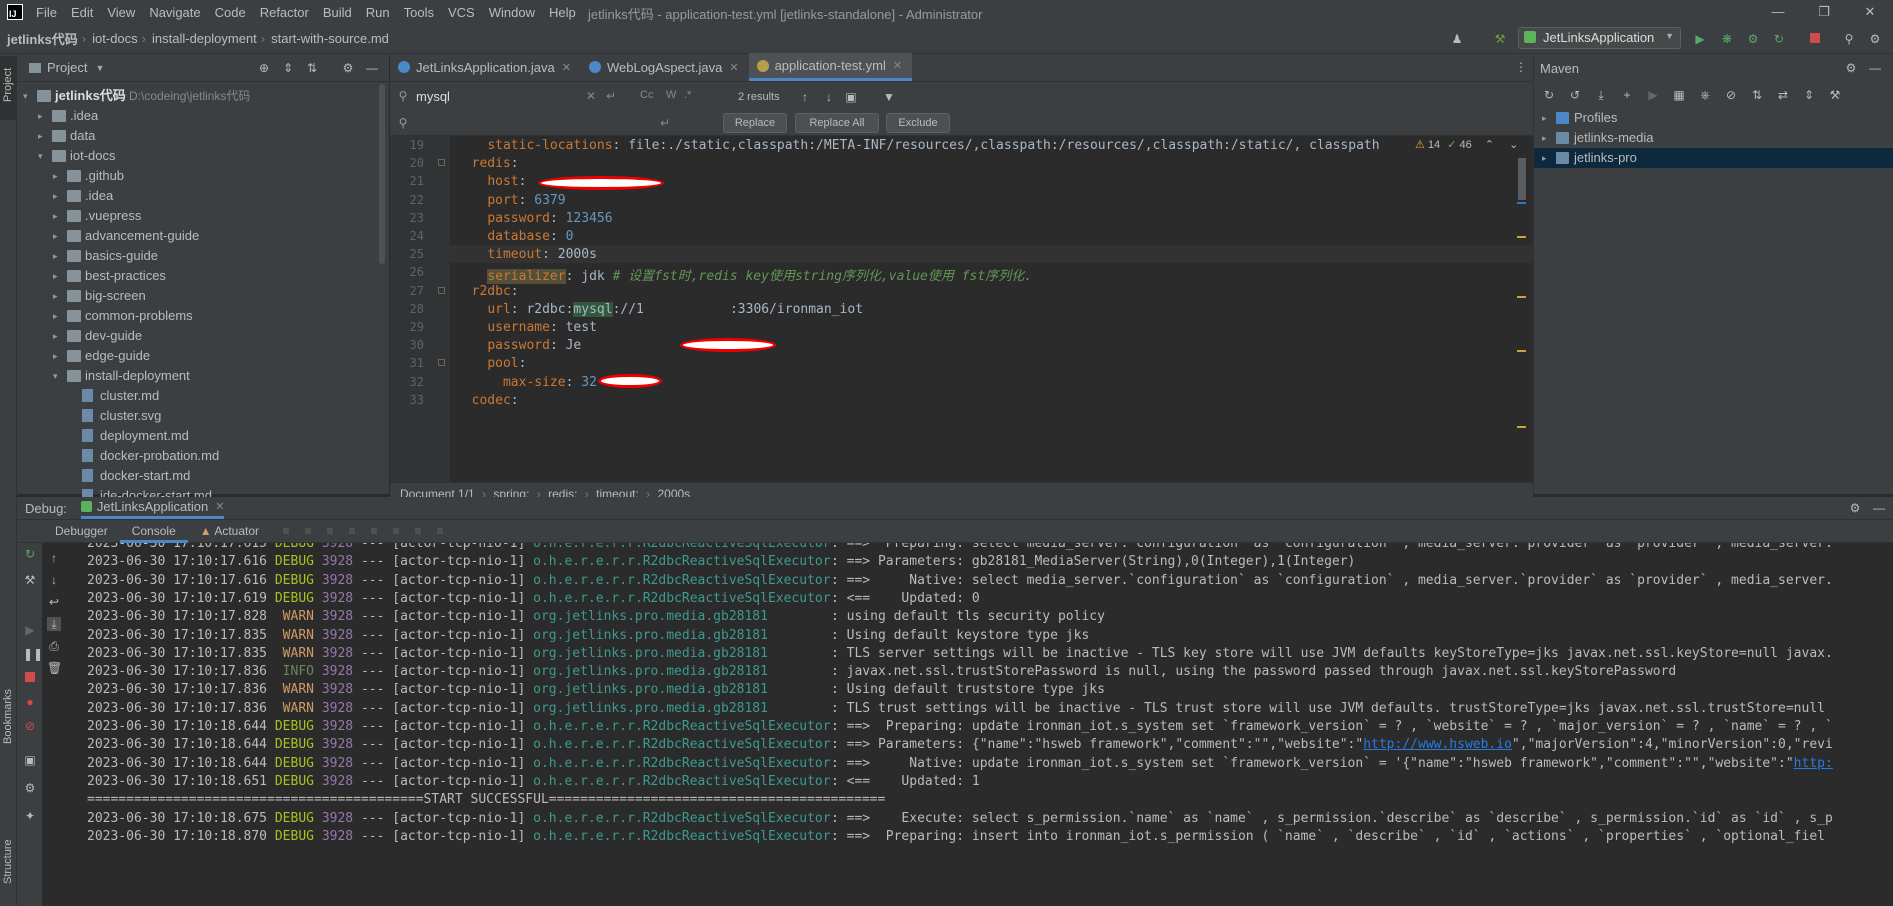  What do you see at coordinates (115, 38) in the screenshot?
I see `breadcrumb-item: iot-docs` at bounding box center [115, 38].